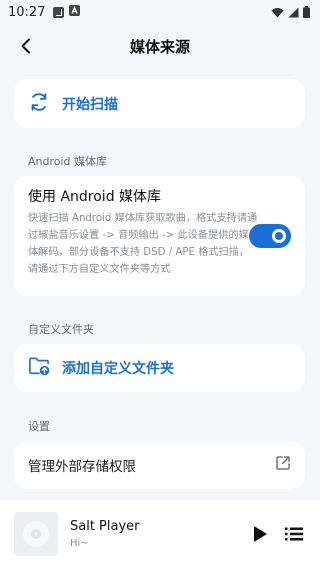  I want to click on back-button, so click(26, 46).